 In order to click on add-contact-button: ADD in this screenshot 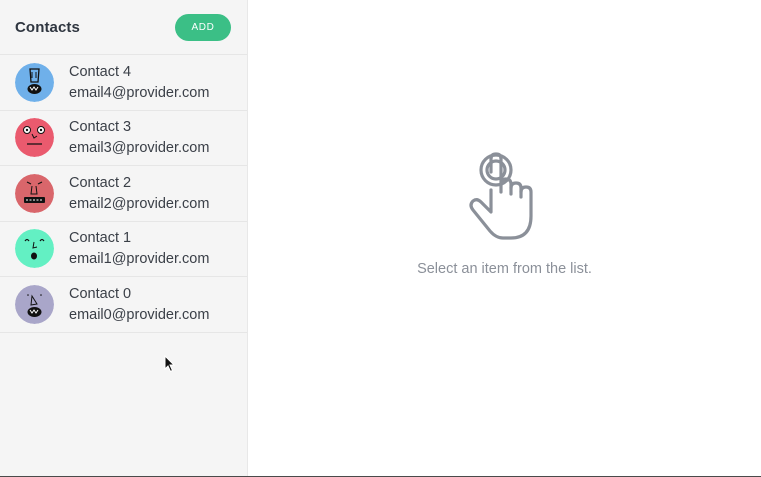, I will do `click(203, 27)`.